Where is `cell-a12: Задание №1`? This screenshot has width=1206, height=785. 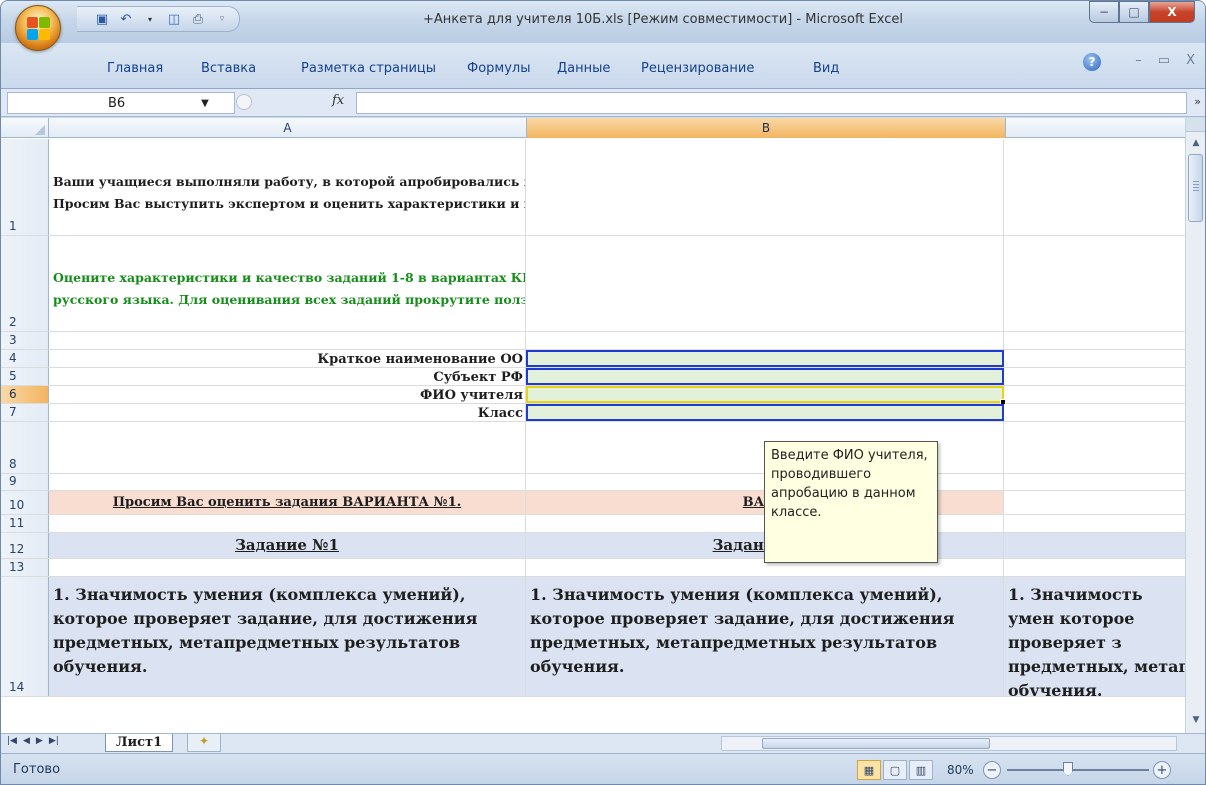
cell-a12: Задание №1 is located at coordinates (287, 545).